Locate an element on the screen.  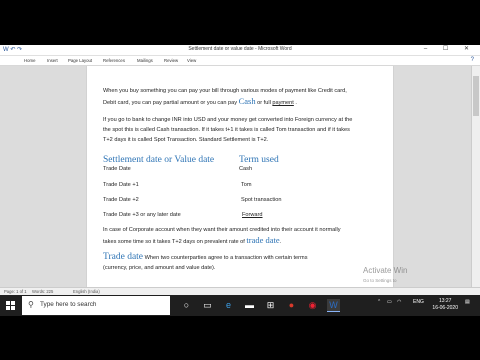
table-row-right: Forward is located at coordinates (252, 215).